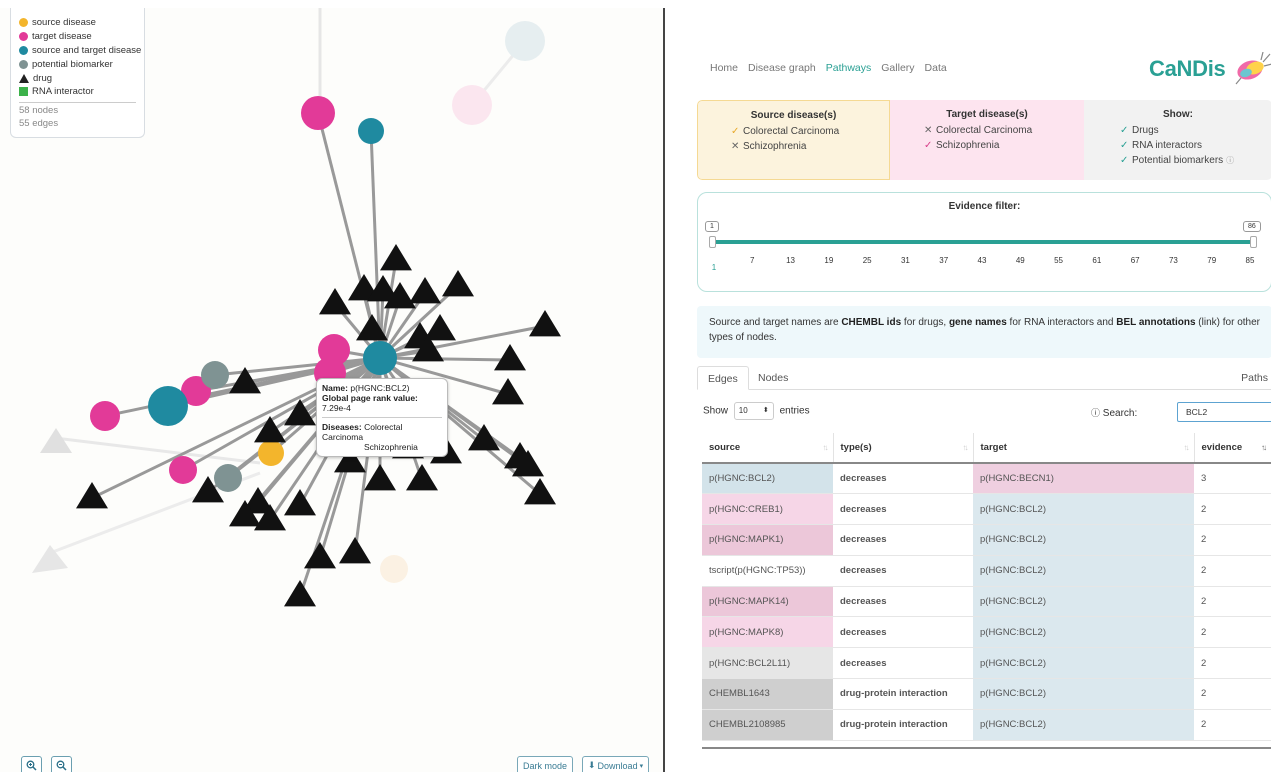 The image size is (1271, 772). Describe the element at coordinates (1177, 160) in the screenshot. I see `show-option-potential-biomarkers: ✓ Potential biomarkers ⓘ` at that location.